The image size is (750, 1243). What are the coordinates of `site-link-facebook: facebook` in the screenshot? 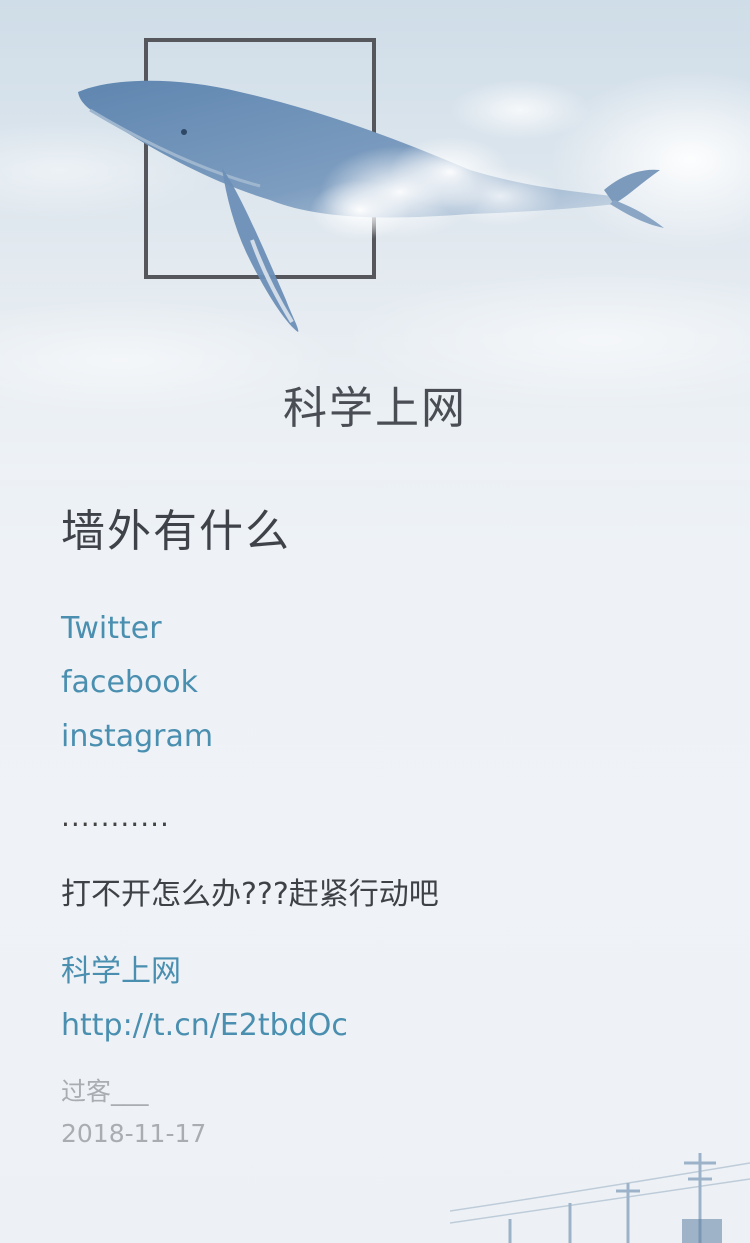 It's located at (381, 683).